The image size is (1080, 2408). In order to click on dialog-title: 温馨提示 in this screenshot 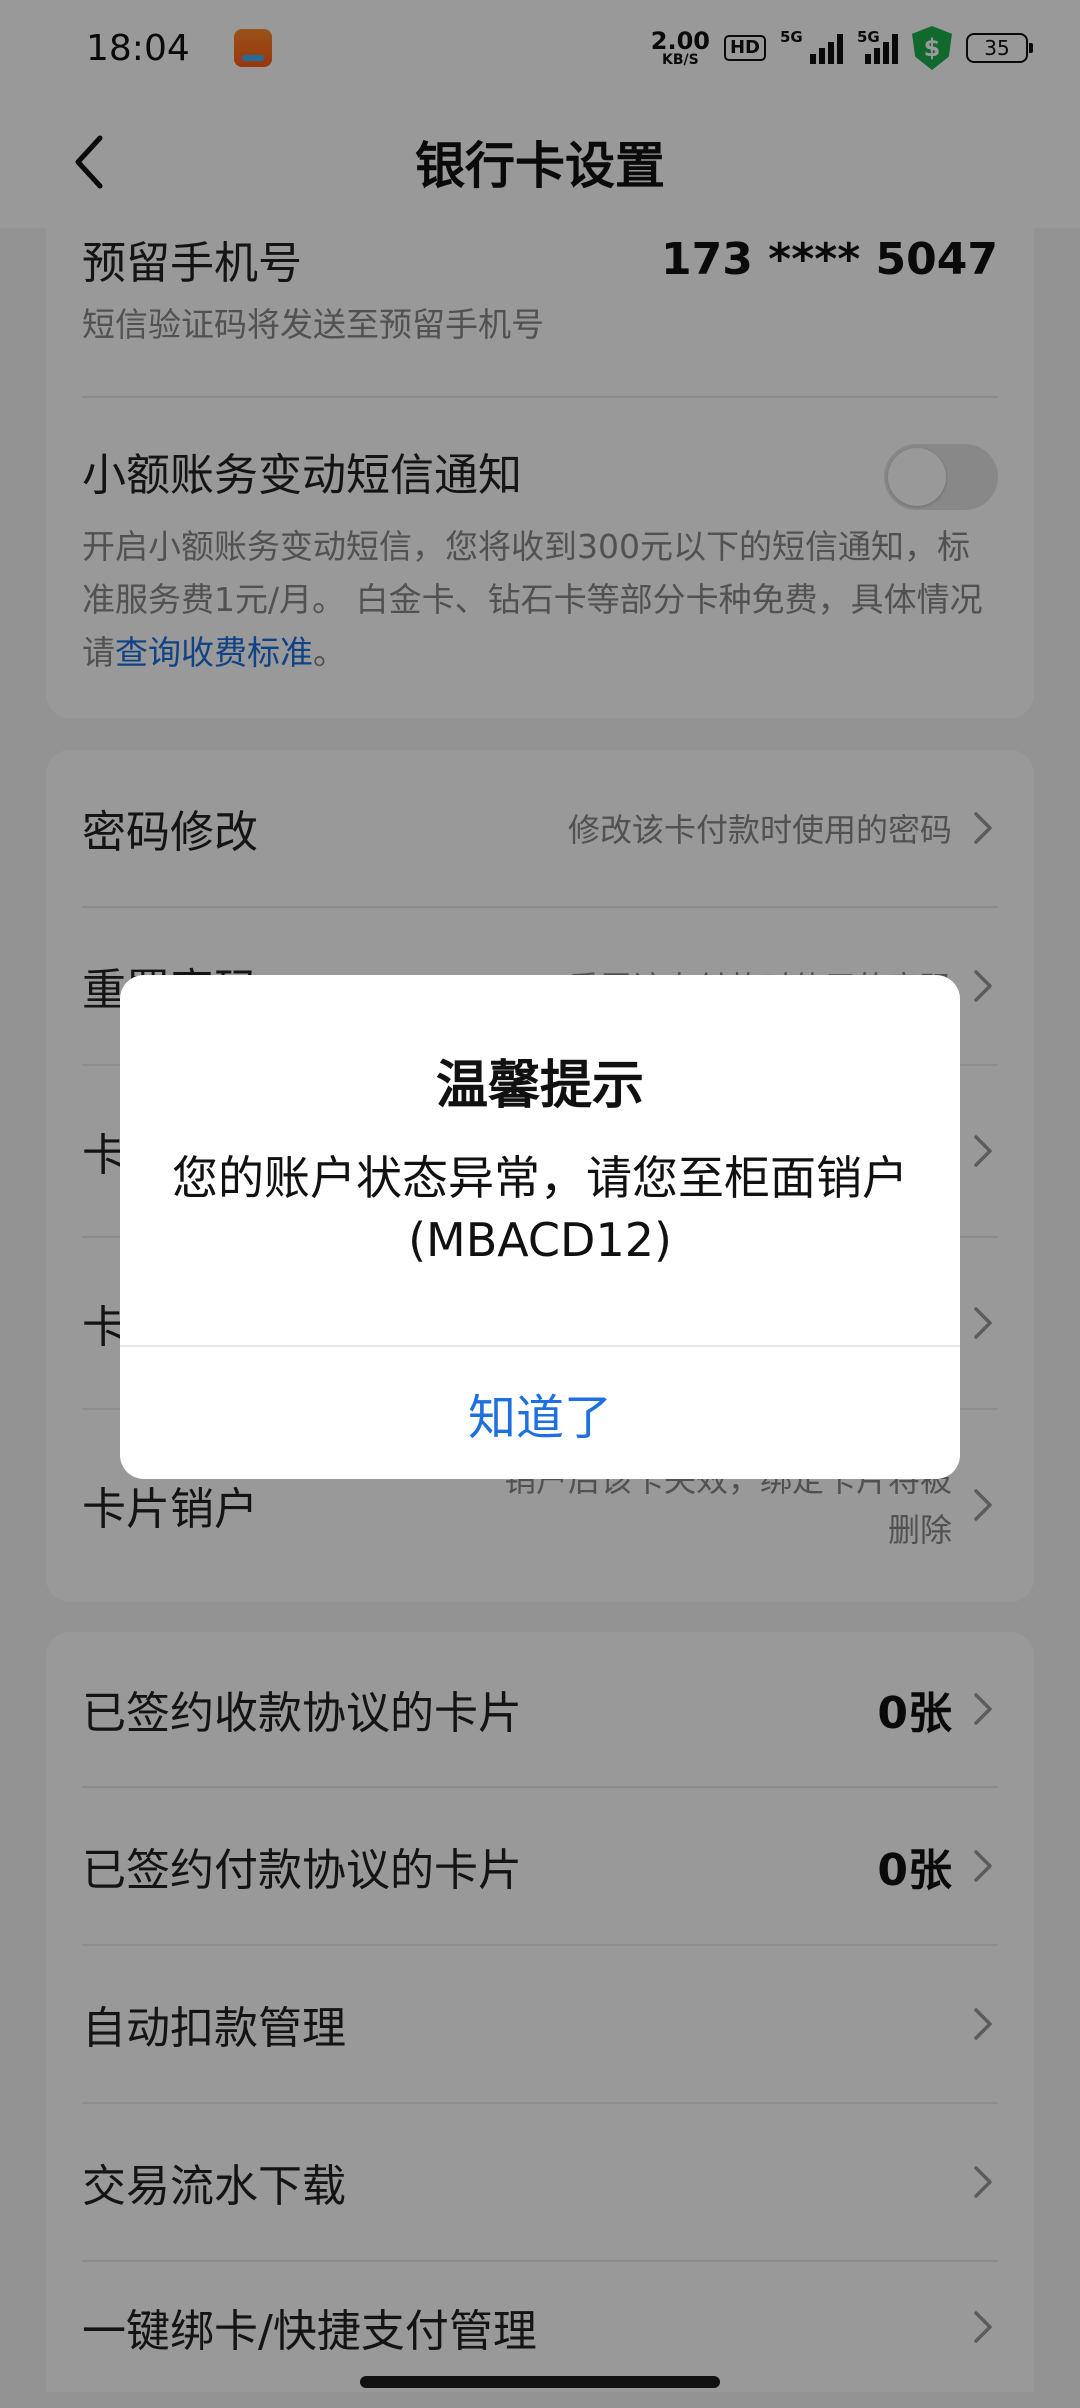, I will do `click(539, 1086)`.